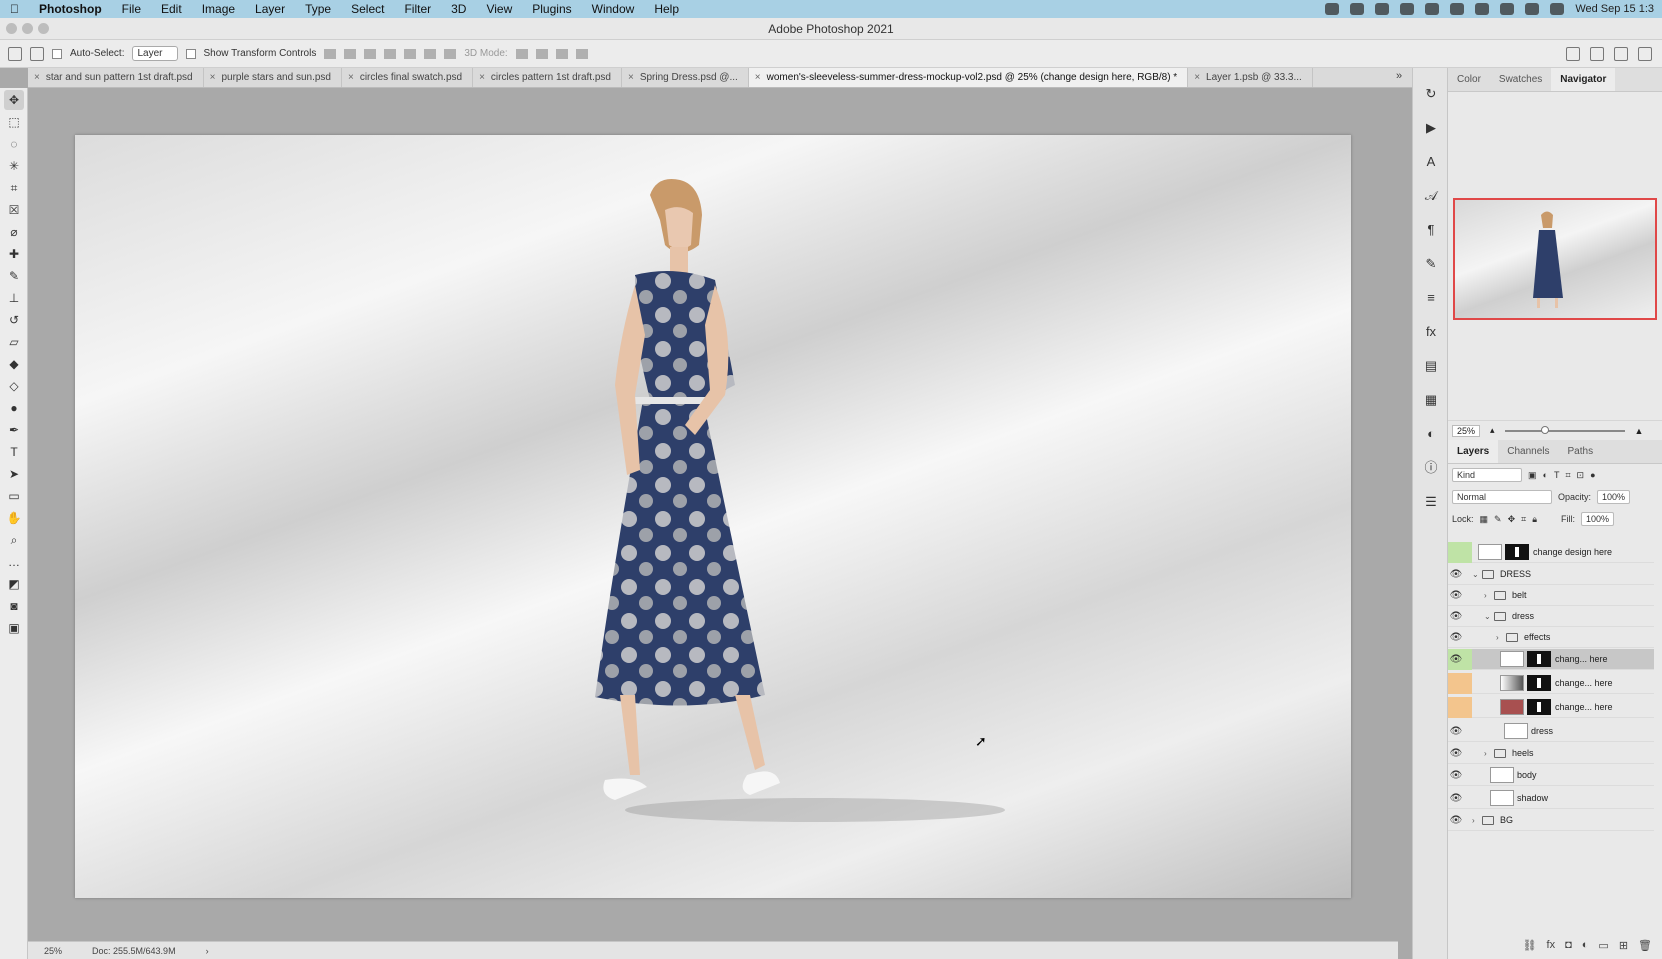 This screenshot has height=959, width=1662. What do you see at coordinates (14, 474) in the screenshot?
I see `path-selection-tool-icon: ➤` at bounding box center [14, 474].